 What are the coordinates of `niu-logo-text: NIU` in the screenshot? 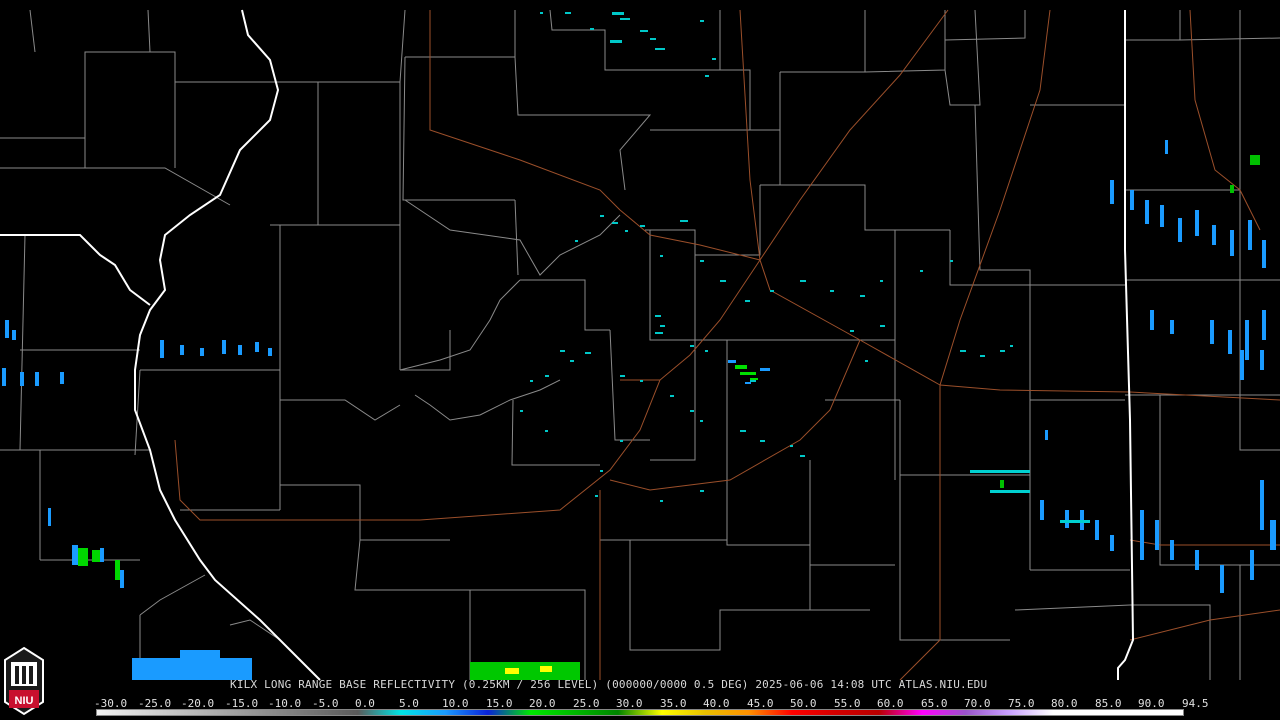 It's located at (24, 701).